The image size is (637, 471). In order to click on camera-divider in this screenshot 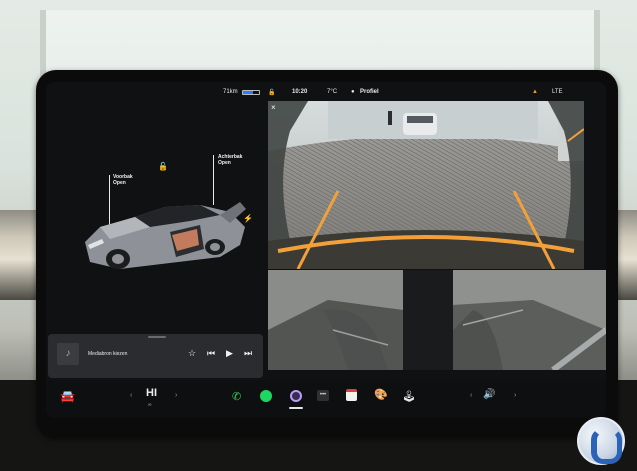, I will do `click(428, 320)`.